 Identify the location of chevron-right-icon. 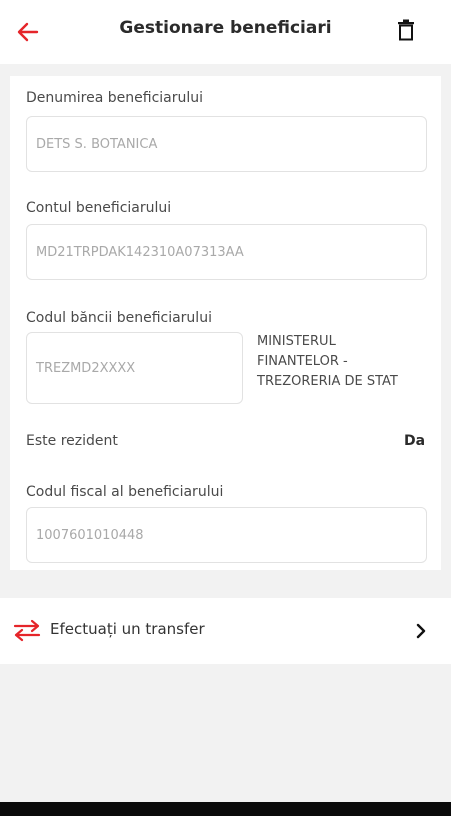
(421, 631).